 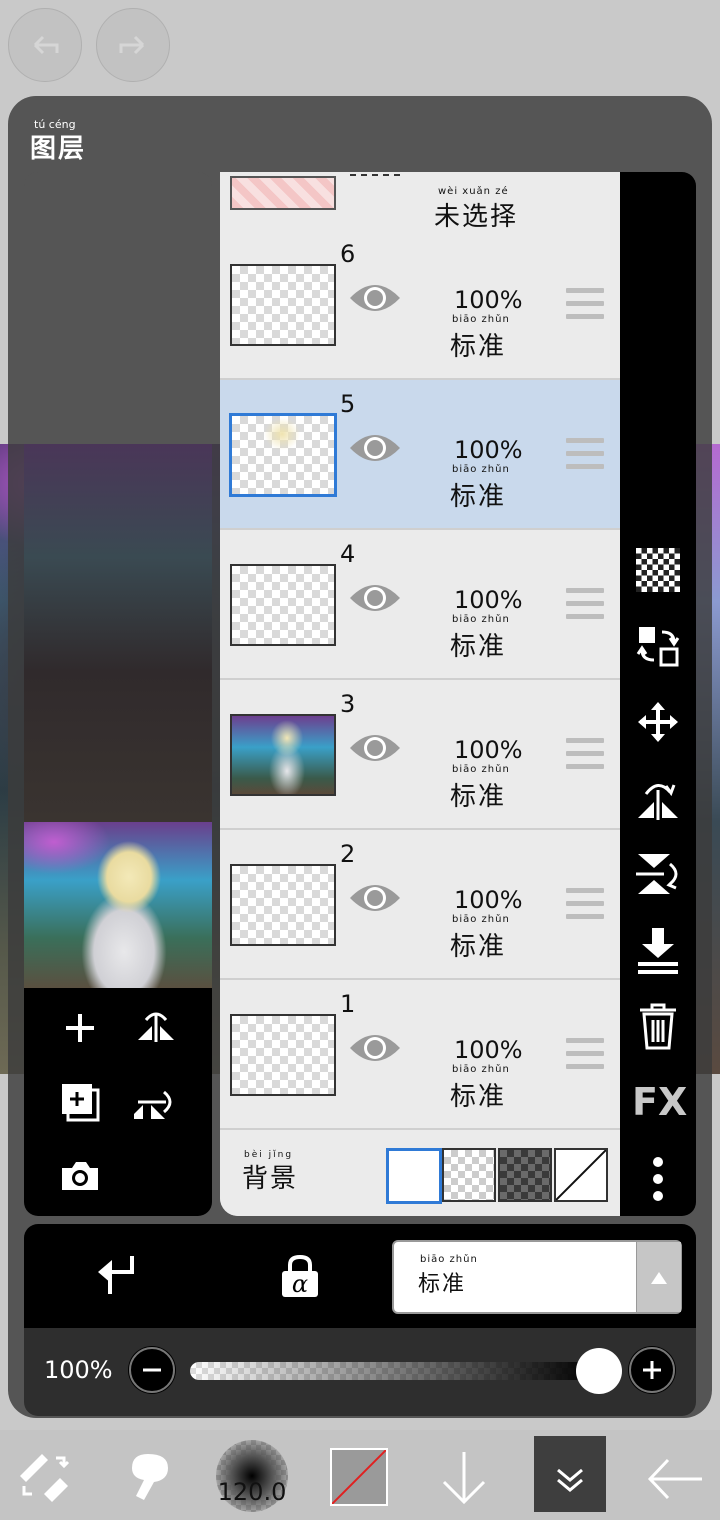 I want to click on layers-panel-toggle-button, so click(x=570, y=1474).